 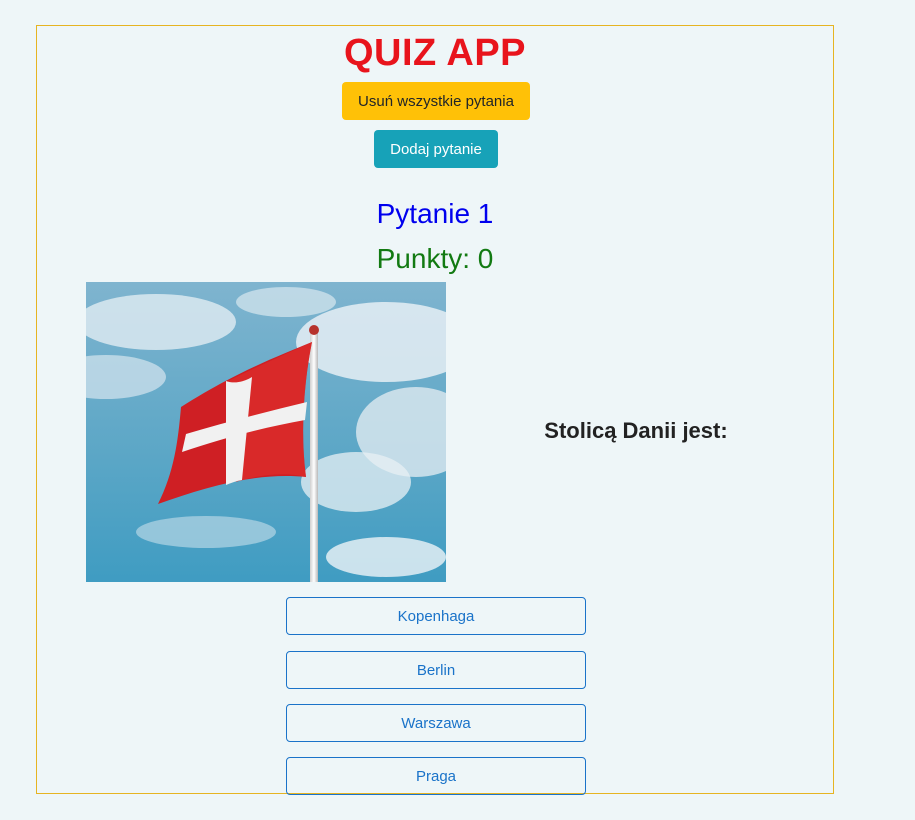 I want to click on delete-all-questions-button: Usuń wszystkie pytania, so click(x=436, y=101).